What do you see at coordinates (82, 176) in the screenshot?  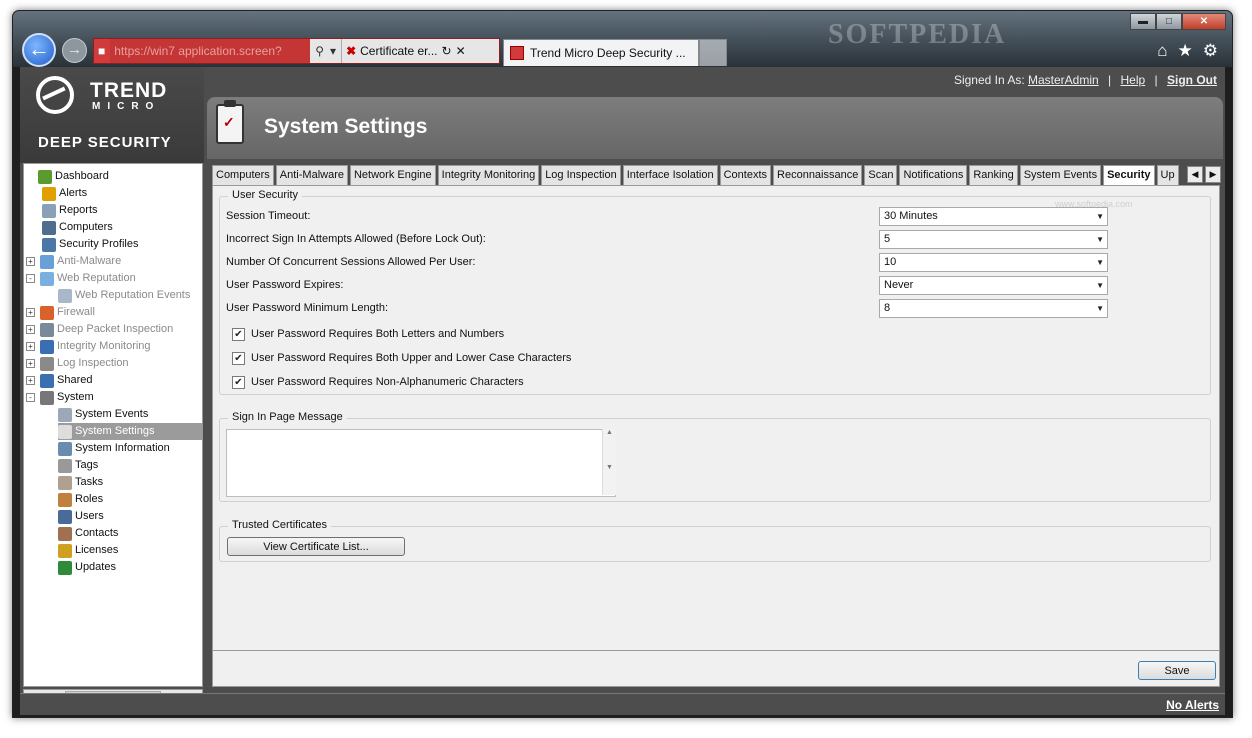 I see `sidebar-item-label: Dashboard` at bounding box center [82, 176].